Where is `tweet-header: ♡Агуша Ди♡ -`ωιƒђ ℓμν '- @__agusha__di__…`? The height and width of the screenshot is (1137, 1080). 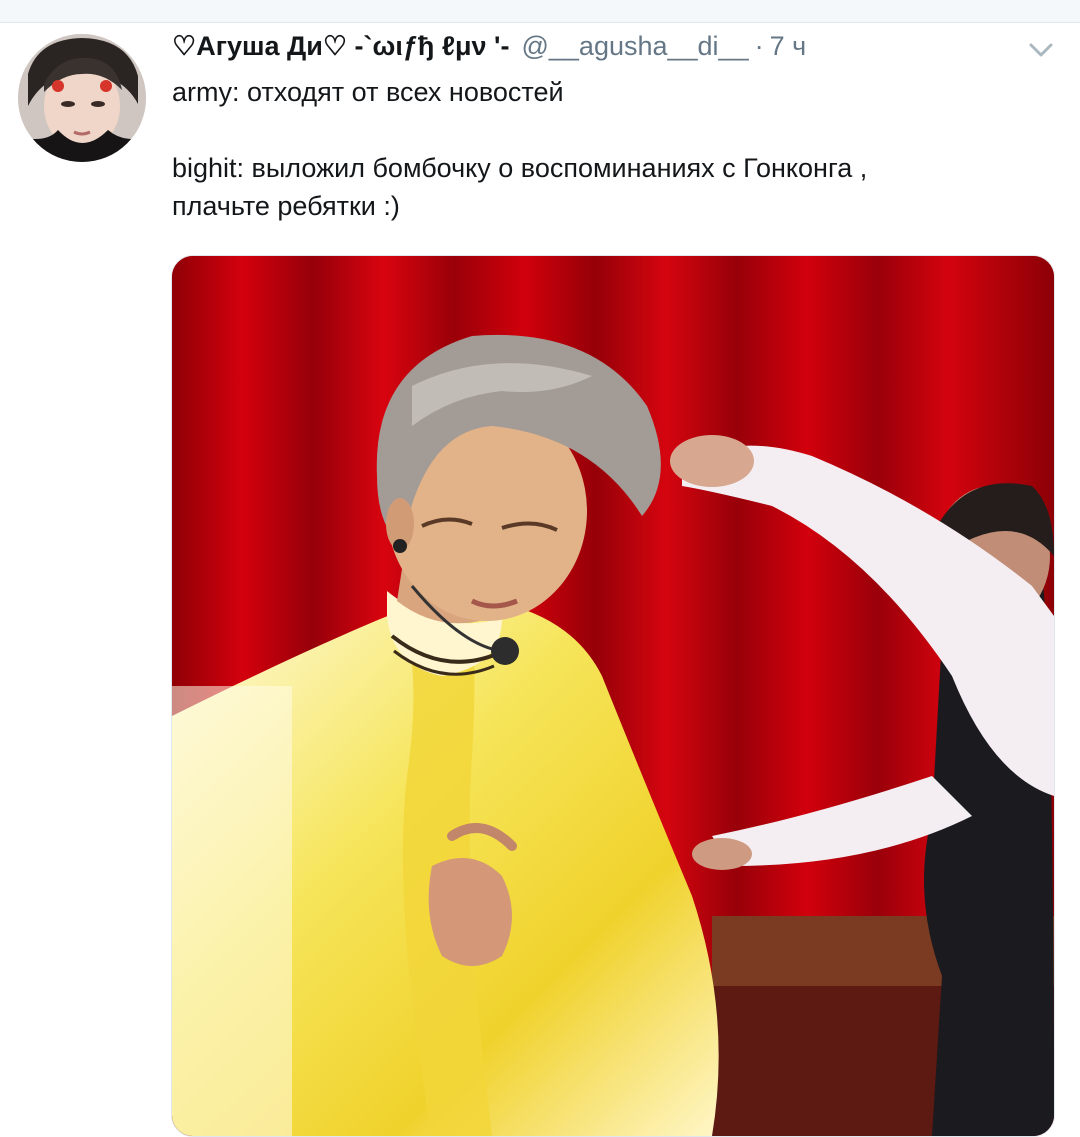 tweet-header: ♡Агуша Ди♡ -`ωιƒђ ℓμν '- @__agusha__di__… is located at coordinates (489, 51).